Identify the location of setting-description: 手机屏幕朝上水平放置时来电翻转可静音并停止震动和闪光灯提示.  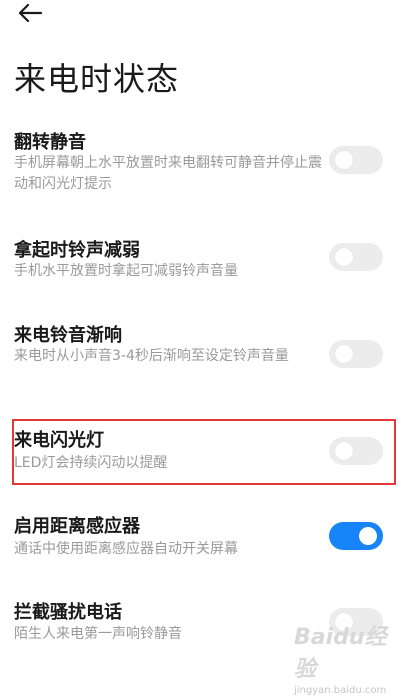
(168, 173).